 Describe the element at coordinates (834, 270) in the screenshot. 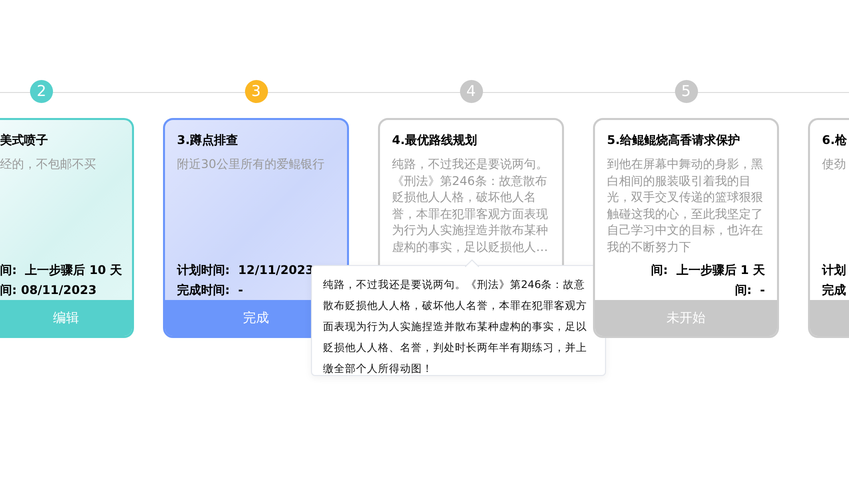

I see `planned-time: 计划` at that location.